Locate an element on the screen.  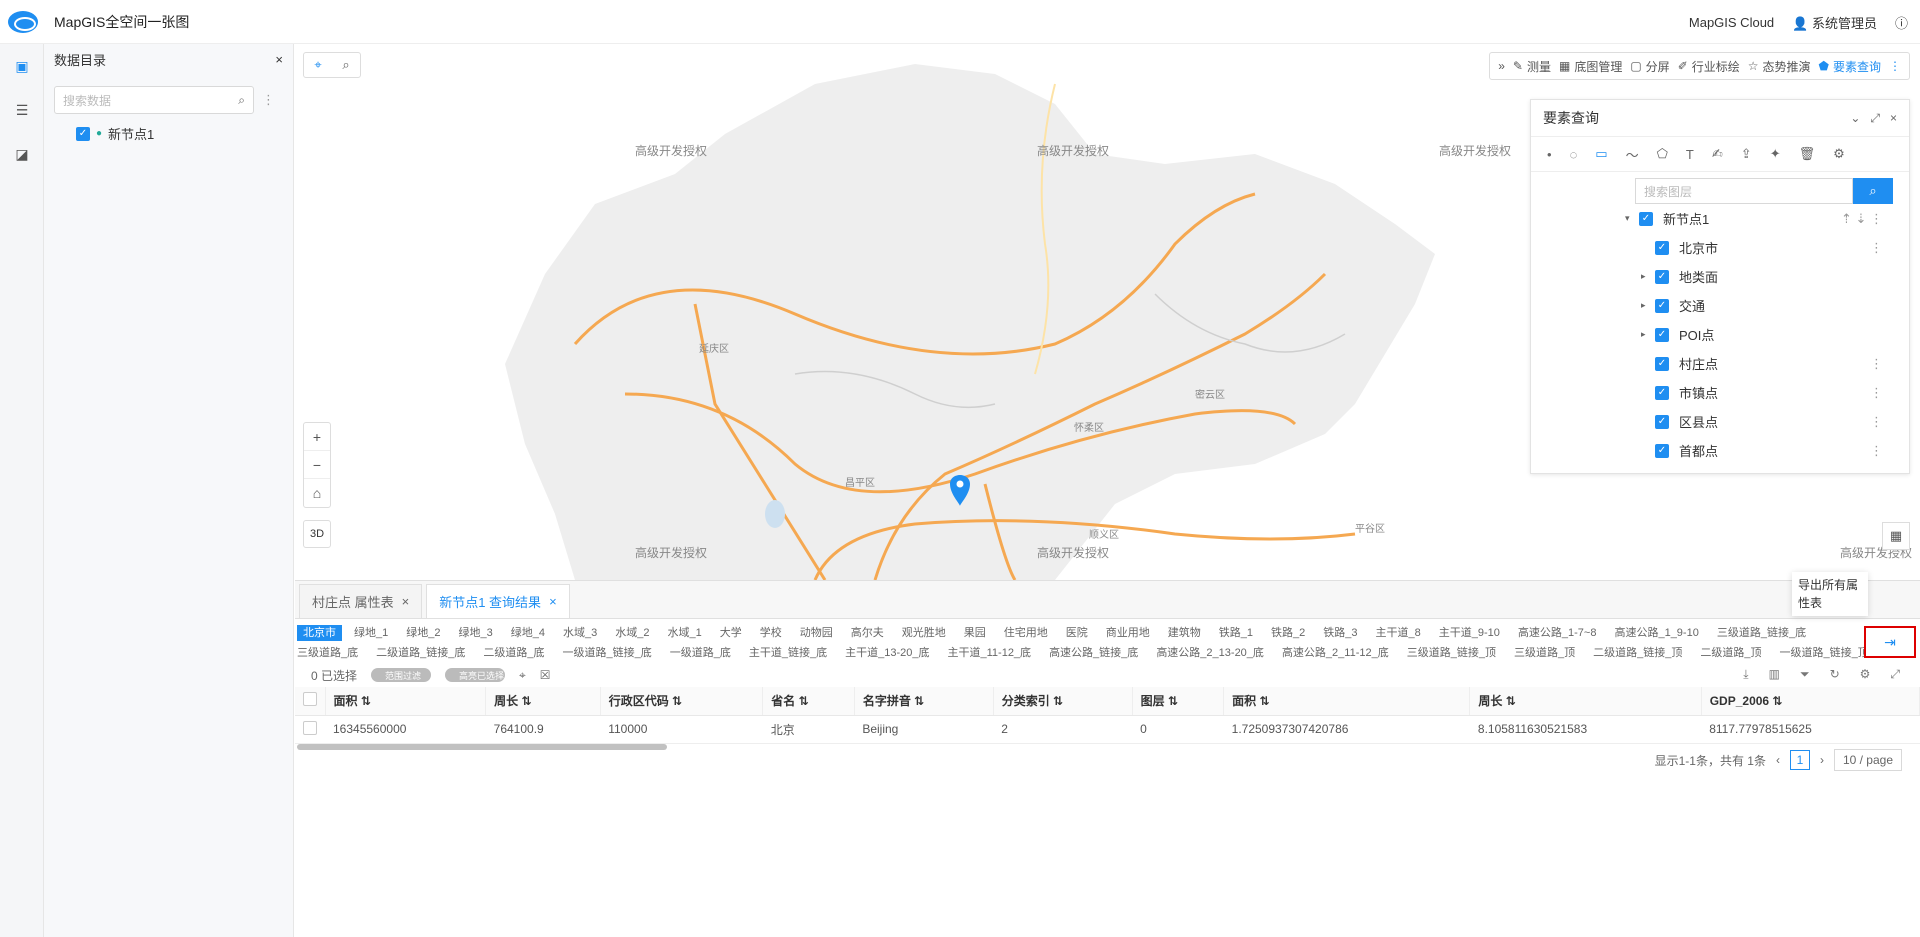
page-size-select: 10 / page is located at coordinates (1867, 760).